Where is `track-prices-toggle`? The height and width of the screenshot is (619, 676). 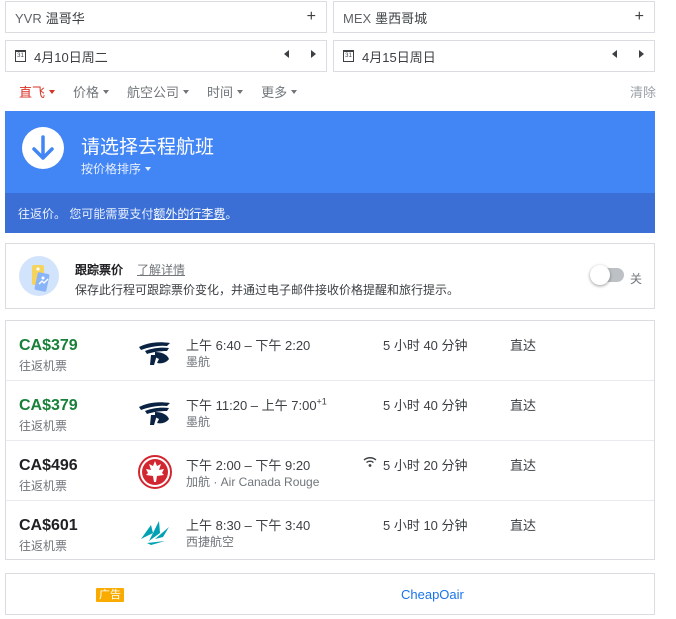
track-prices-toggle is located at coordinates (607, 275).